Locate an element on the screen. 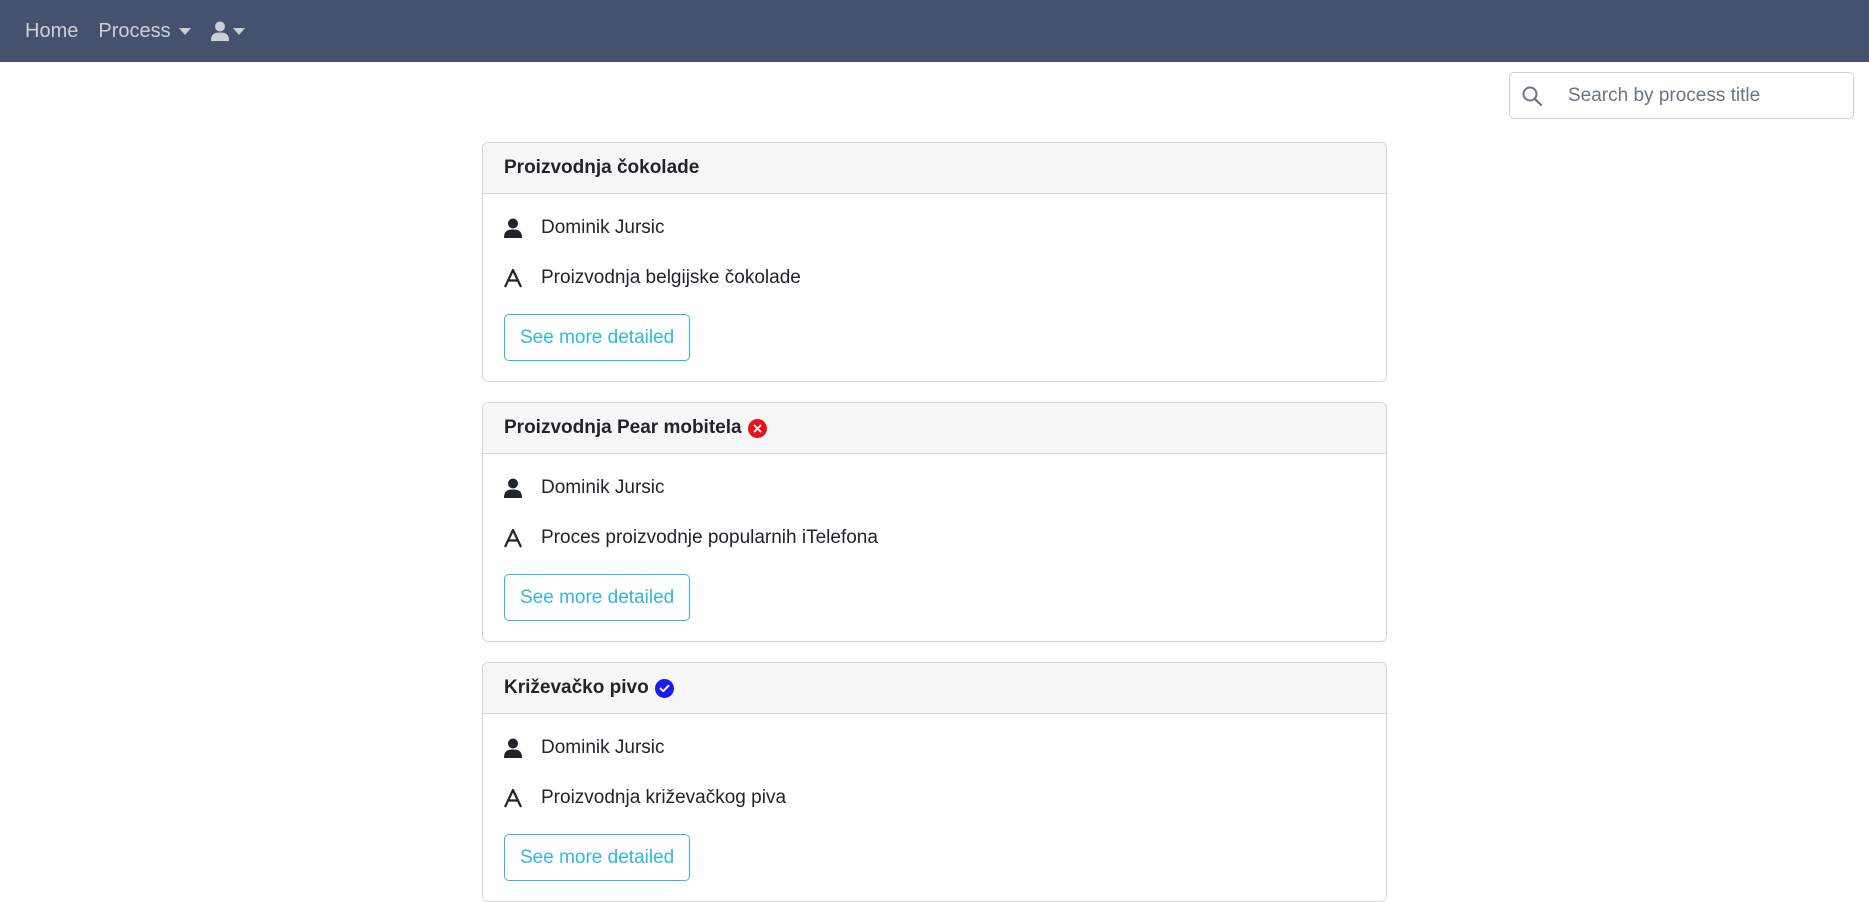  process-description: Proizvodnja belgijske čokolade is located at coordinates (671, 277).